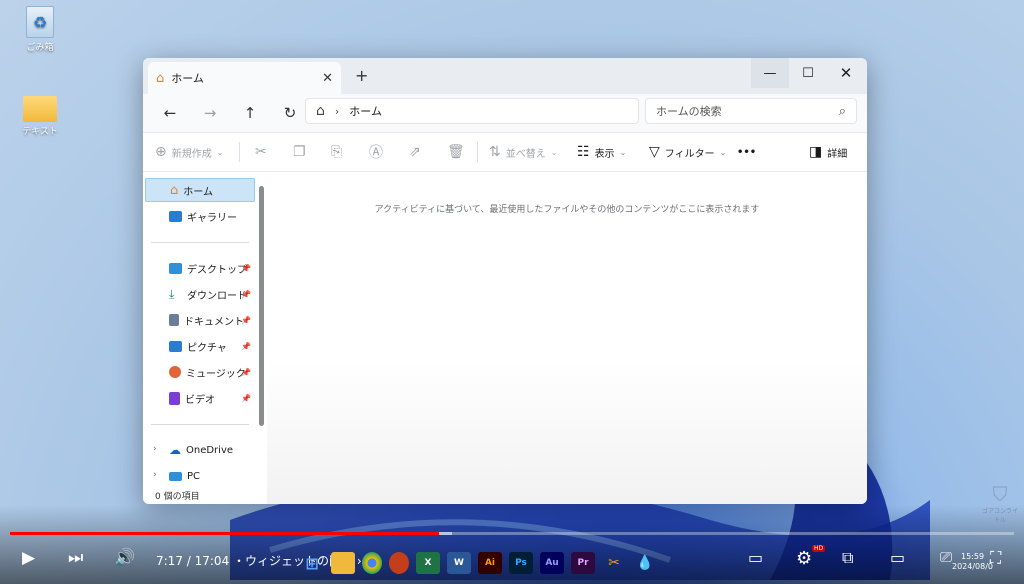 The image size is (1024, 584). What do you see at coordinates (428, 563) in the screenshot?
I see `excel-icon: X` at bounding box center [428, 563].